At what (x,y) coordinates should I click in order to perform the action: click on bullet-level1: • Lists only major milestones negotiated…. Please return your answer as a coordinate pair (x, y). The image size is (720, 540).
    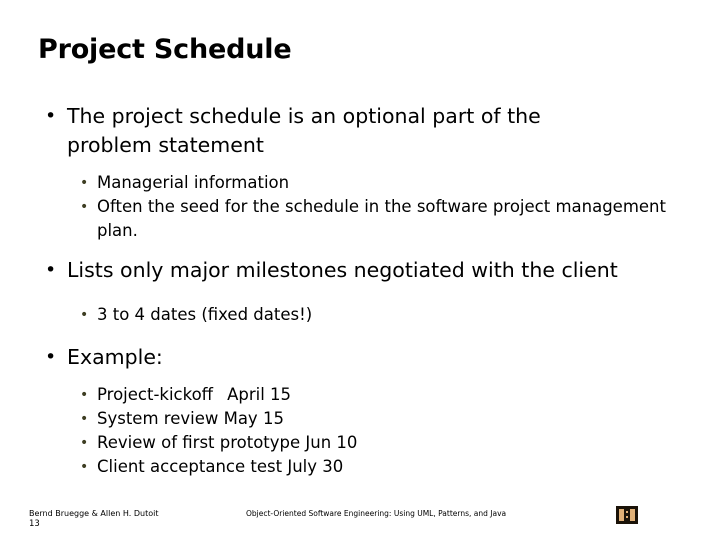
    Looking at the image, I should click on (360, 270).